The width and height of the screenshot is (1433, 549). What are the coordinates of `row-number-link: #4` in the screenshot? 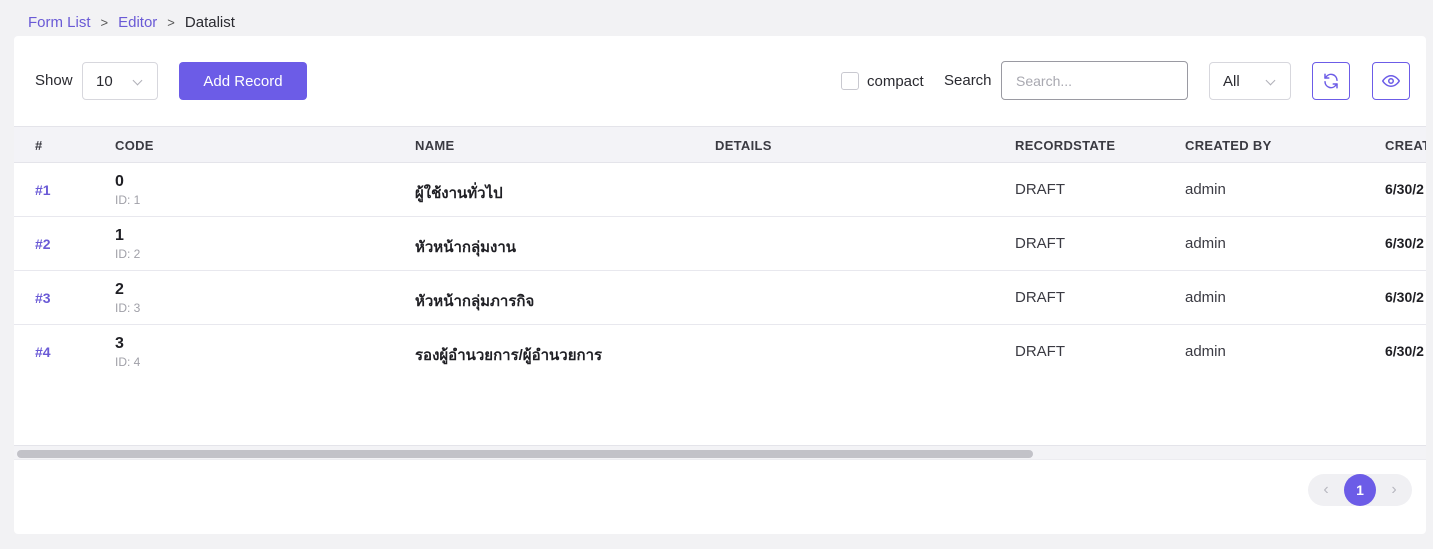 It's located at (43, 352).